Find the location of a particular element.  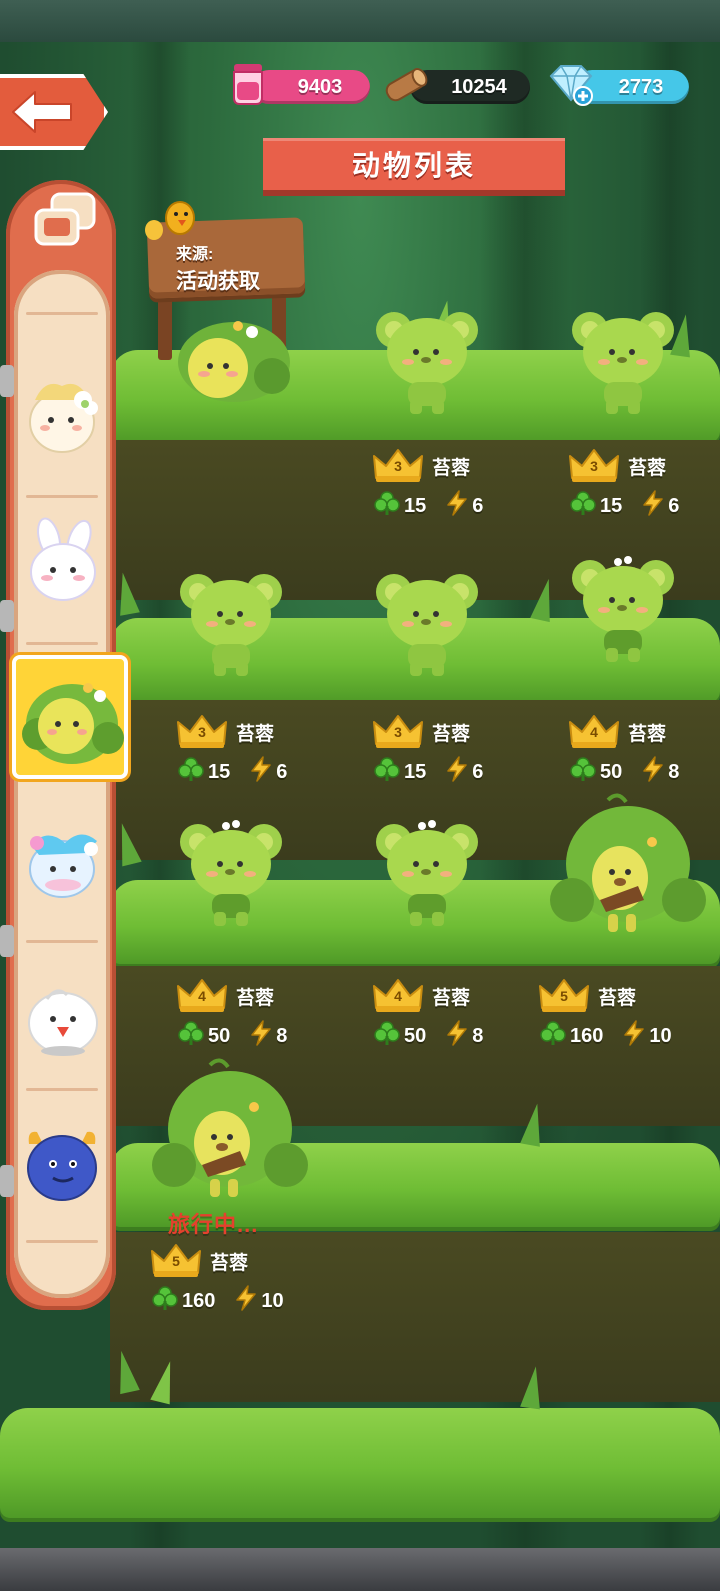

sidebar-clip is located at coordinates (7, 616).